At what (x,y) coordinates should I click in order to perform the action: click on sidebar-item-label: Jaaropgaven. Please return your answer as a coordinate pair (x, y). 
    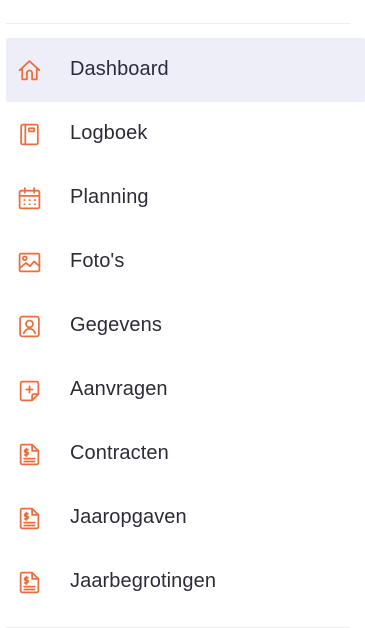
    Looking at the image, I should click on (128, 517).